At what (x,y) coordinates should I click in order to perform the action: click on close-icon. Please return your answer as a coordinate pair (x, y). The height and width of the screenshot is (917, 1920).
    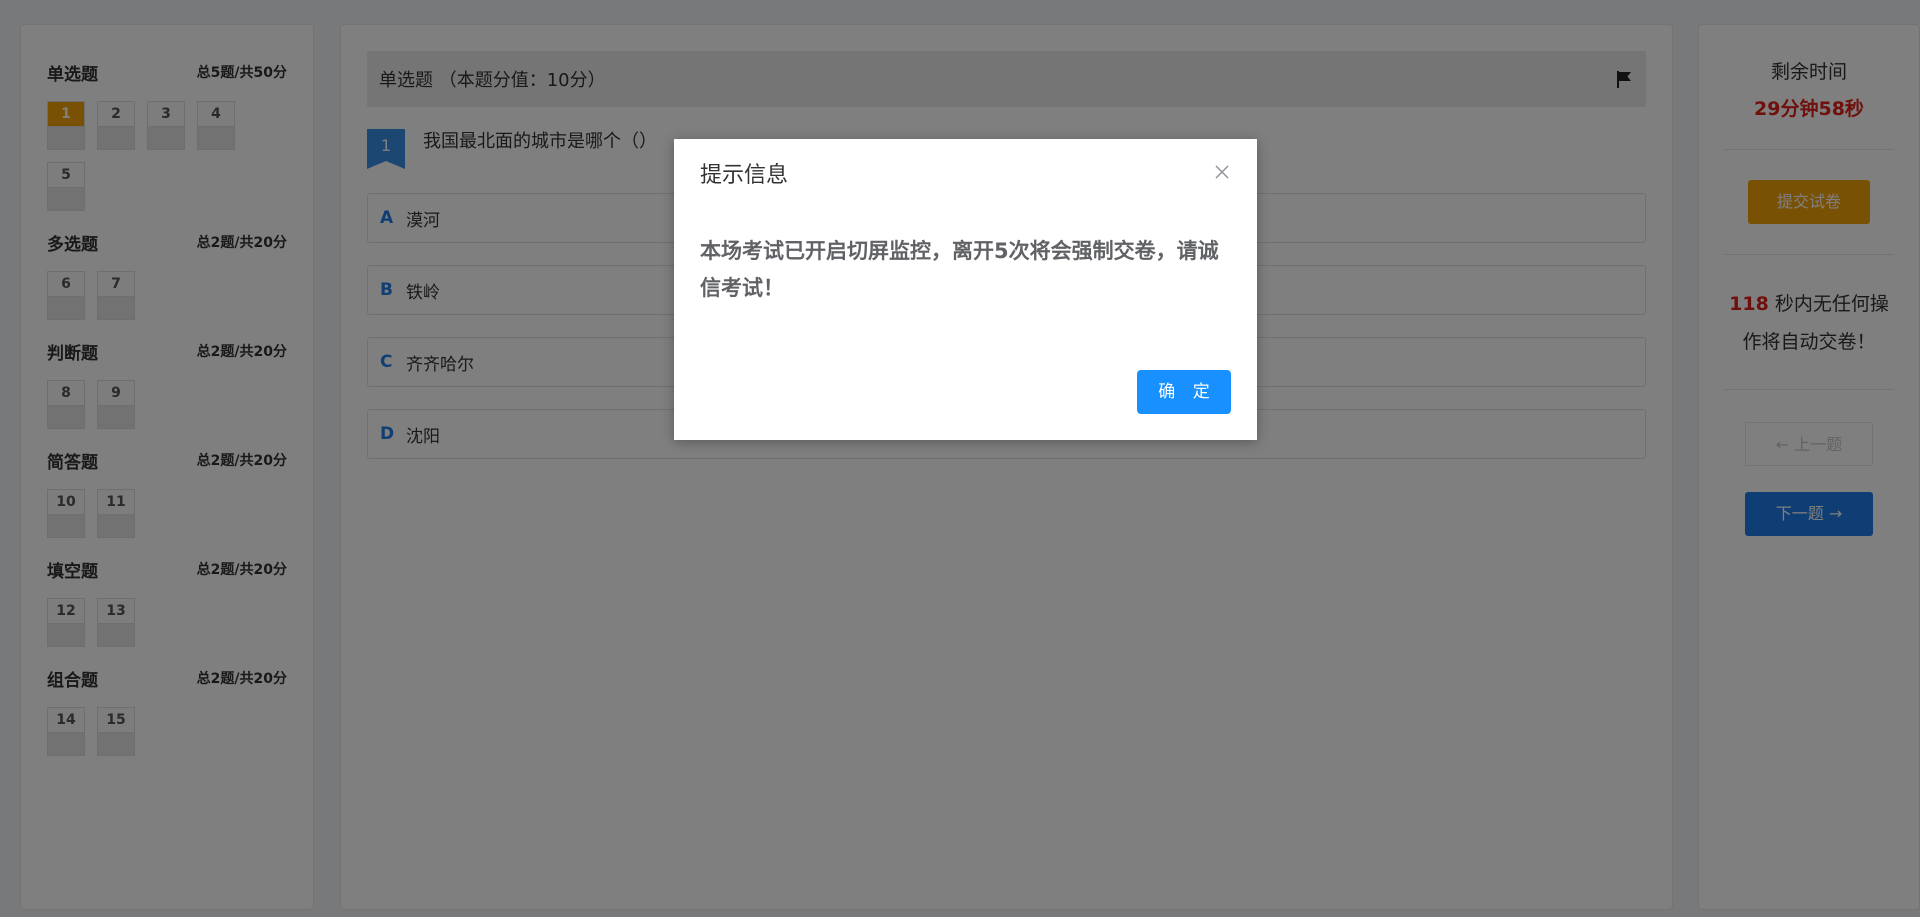
    Looking at the image, I should click on (1222, 172).